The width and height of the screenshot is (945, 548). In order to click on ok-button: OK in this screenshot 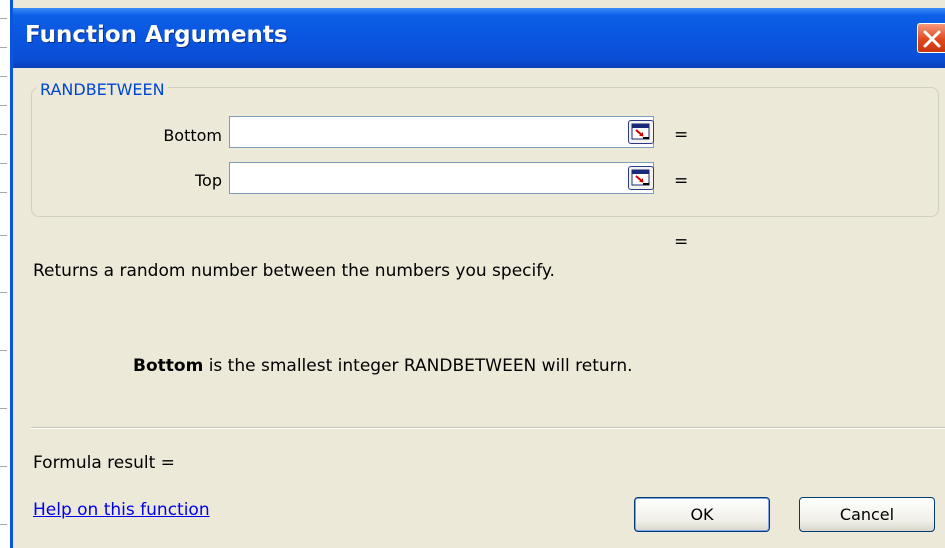, I will do `click(702, 514)`.